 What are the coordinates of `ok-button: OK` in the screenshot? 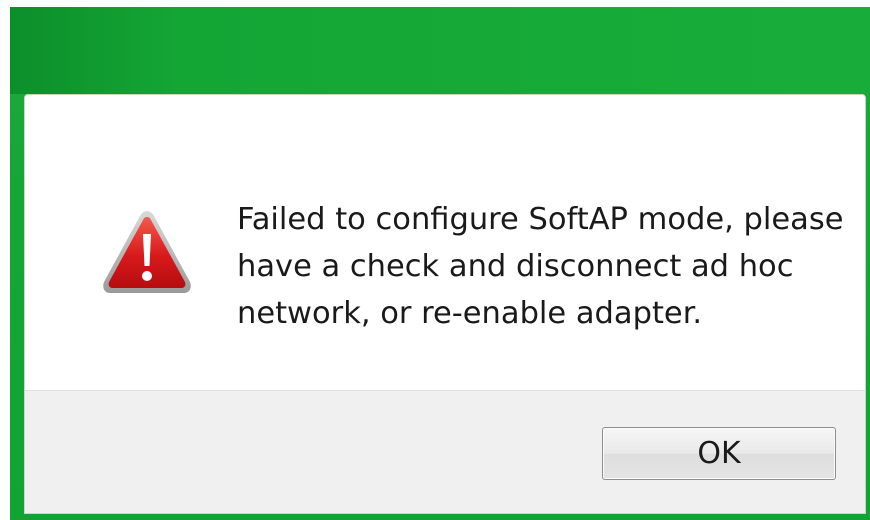 It's located at (719, 453).